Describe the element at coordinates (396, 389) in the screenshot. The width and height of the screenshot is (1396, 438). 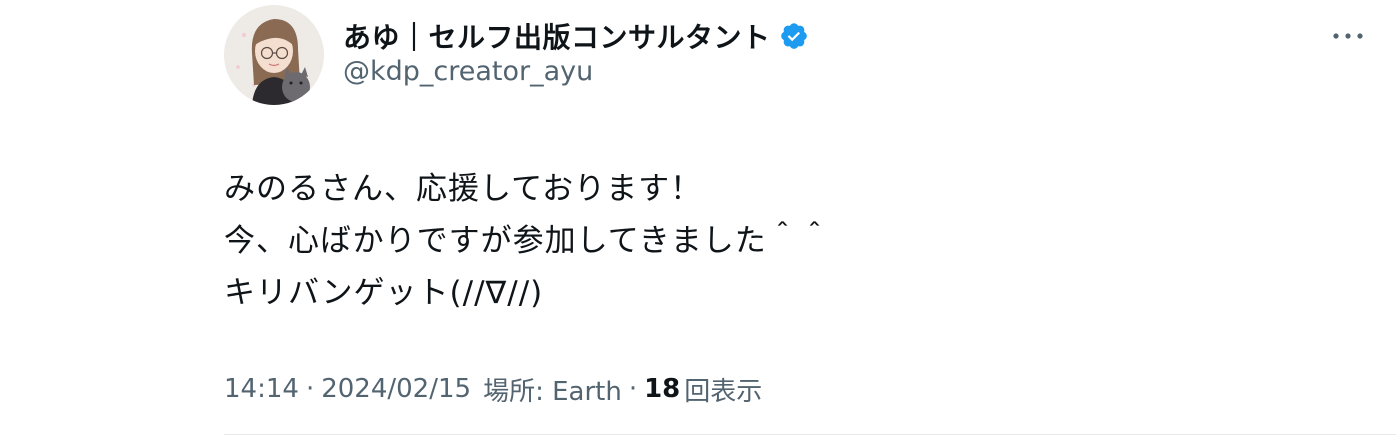
I see `tweet-date: 2024/02/15` at that location.